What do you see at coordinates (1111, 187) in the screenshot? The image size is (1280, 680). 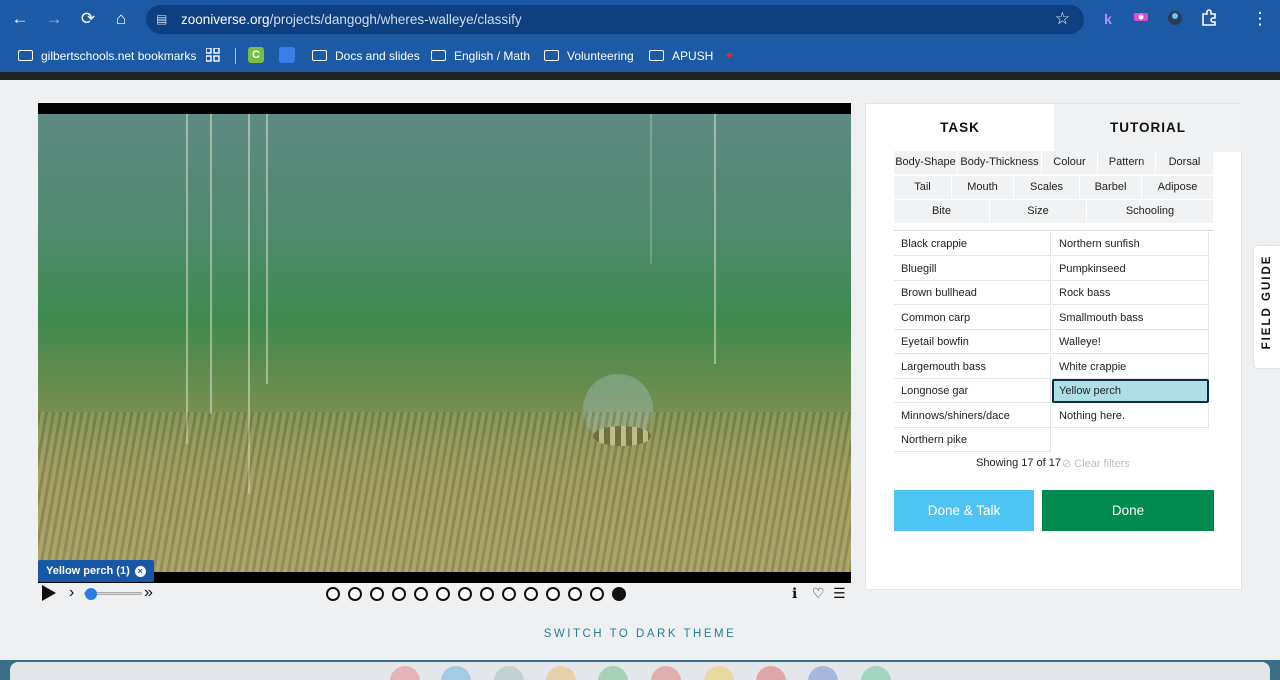 I see `filter-barbel: Barbel` at bounding box center [1111, 187].